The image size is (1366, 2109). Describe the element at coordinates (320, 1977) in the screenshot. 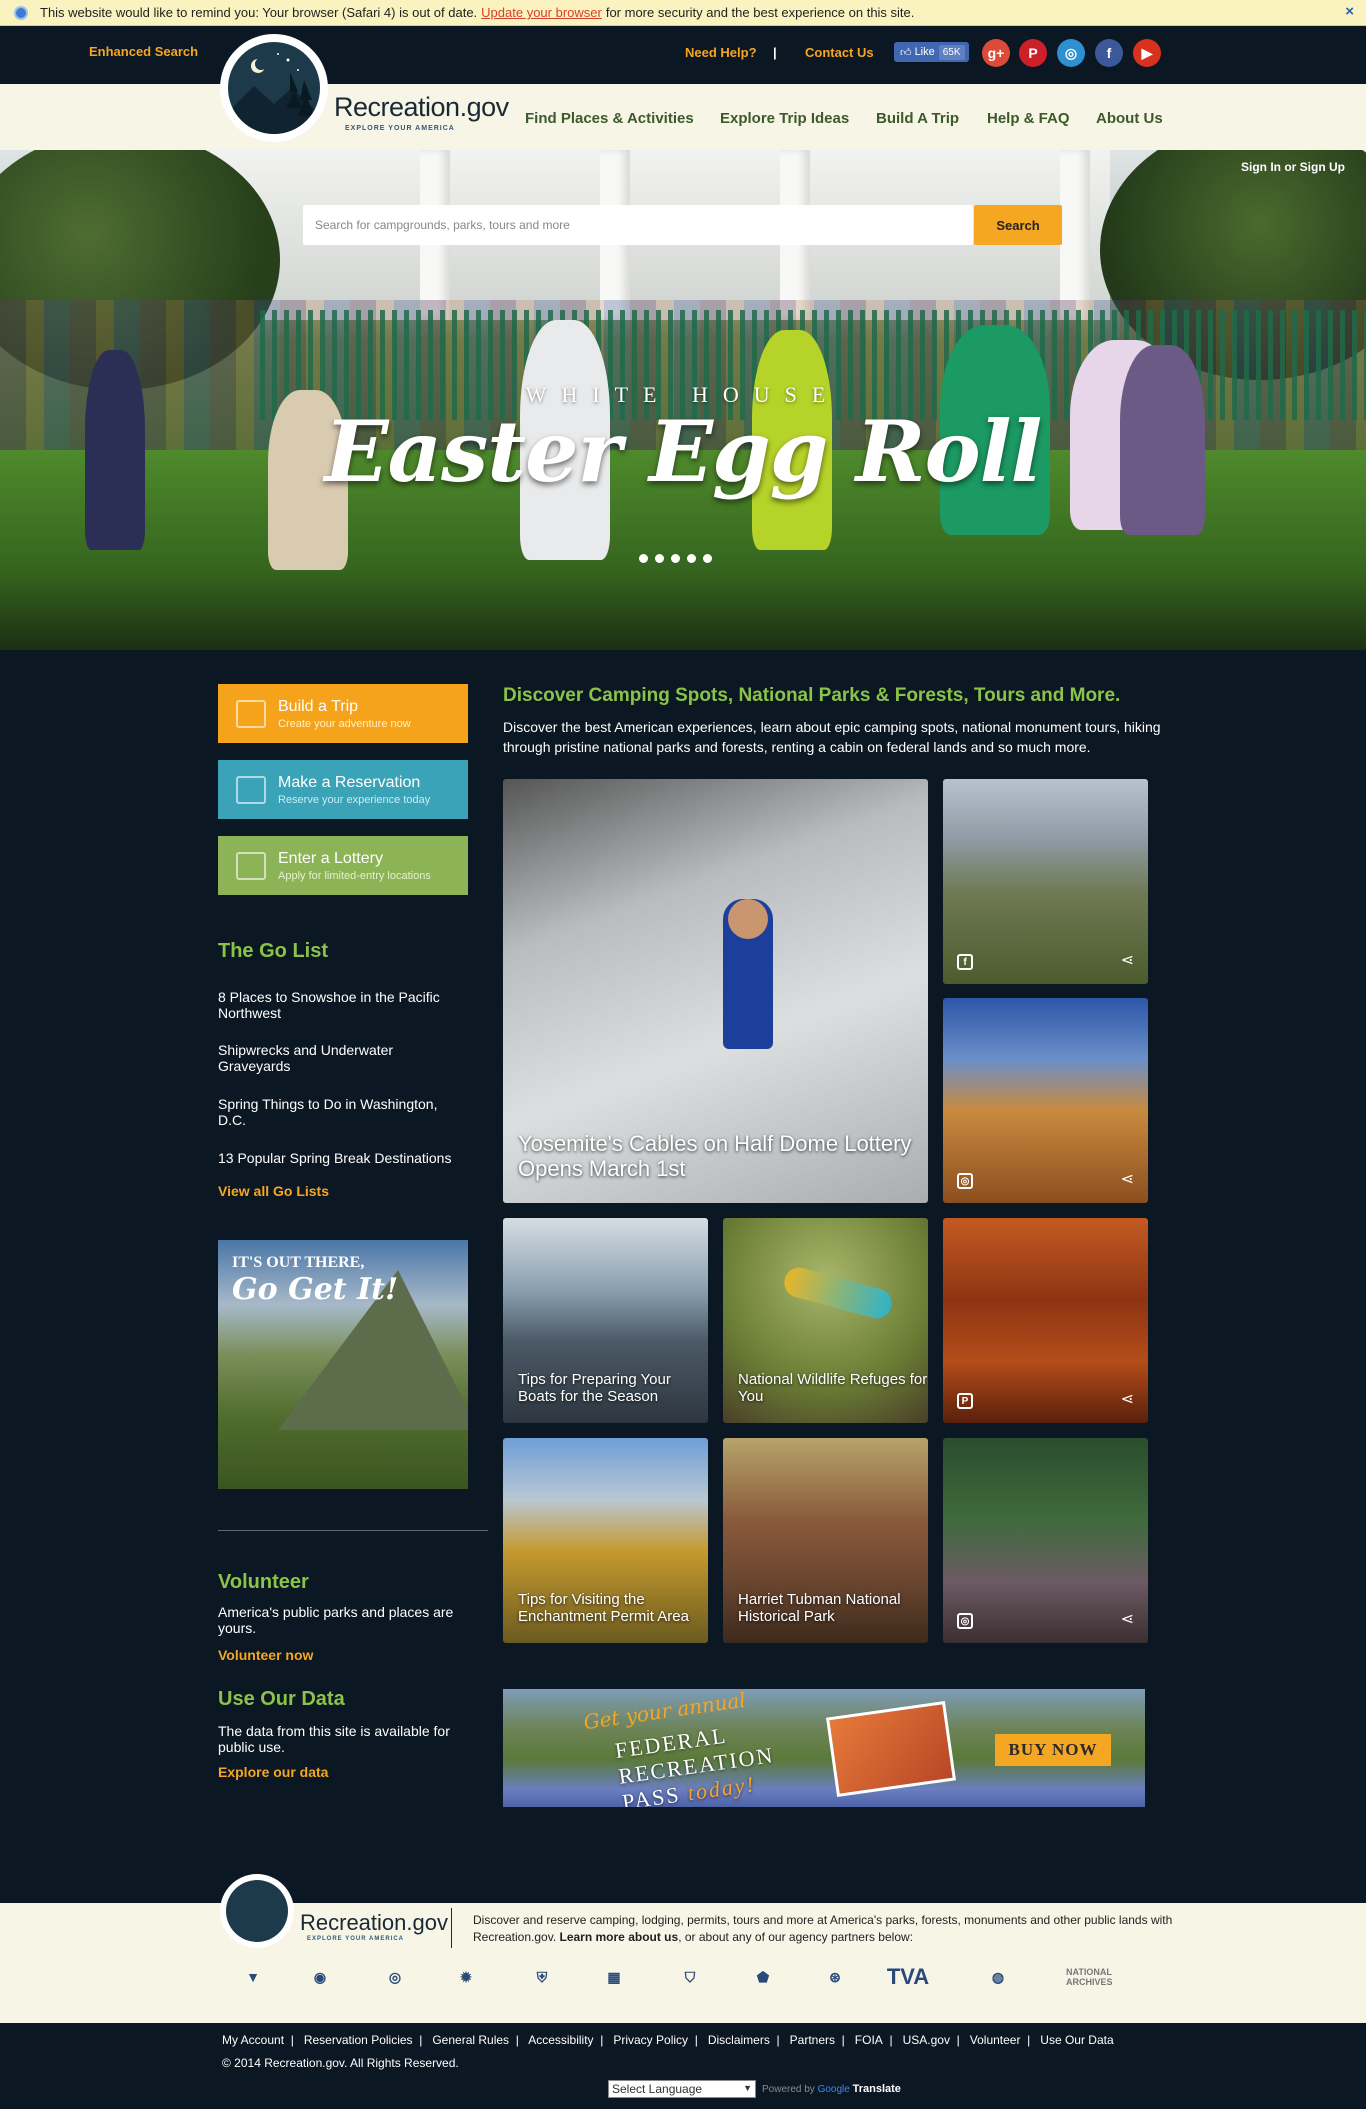

I see `bor-logo-icon: ◉` at that location.